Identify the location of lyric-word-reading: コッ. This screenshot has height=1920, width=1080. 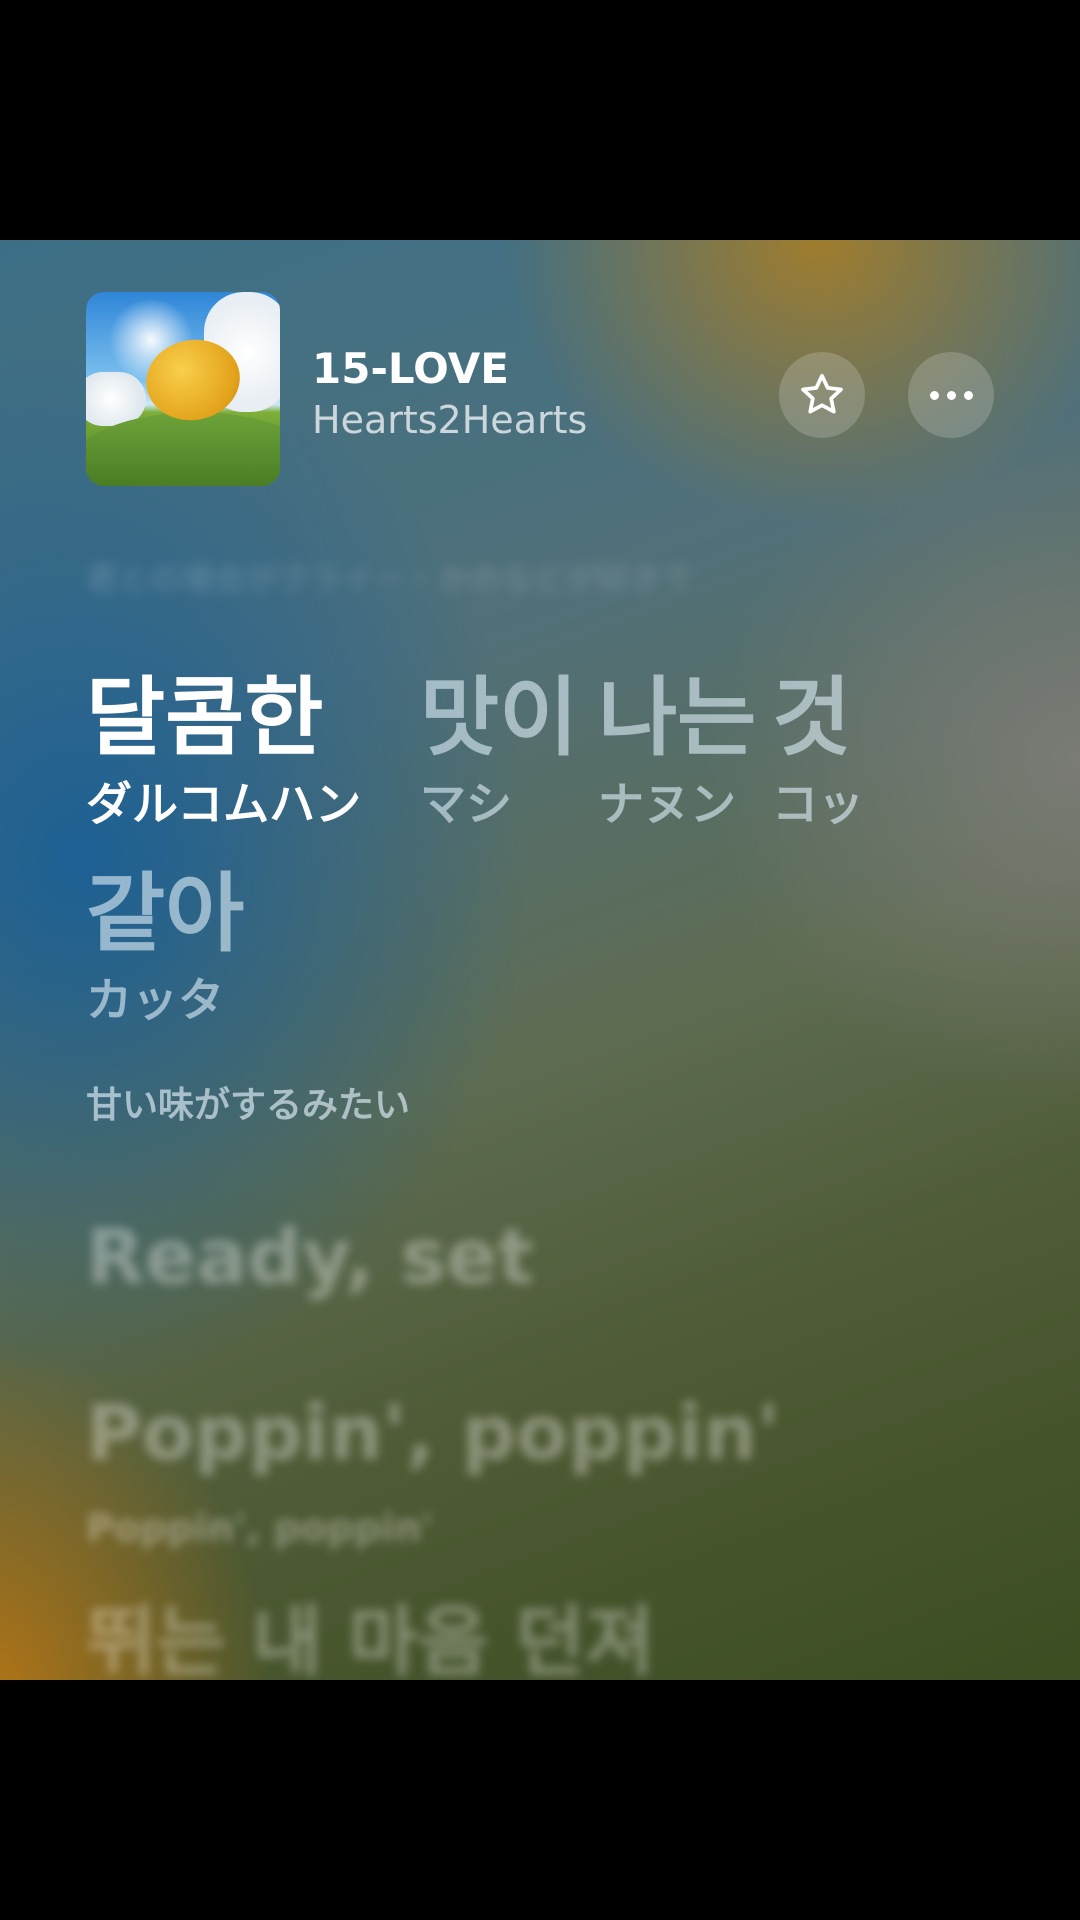
(818, 804).